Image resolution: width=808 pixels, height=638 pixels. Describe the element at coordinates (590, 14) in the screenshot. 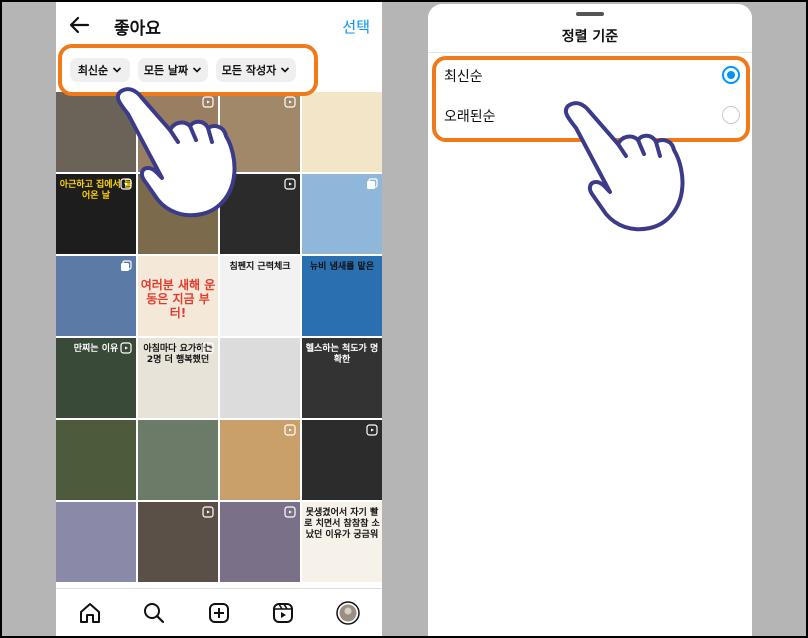

I see `sheet-drag-handle` at that location.